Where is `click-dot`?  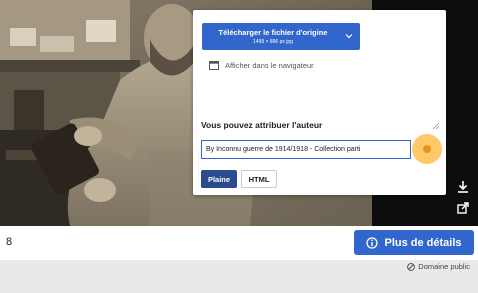 click-dot is located at coordinates (427, 149).